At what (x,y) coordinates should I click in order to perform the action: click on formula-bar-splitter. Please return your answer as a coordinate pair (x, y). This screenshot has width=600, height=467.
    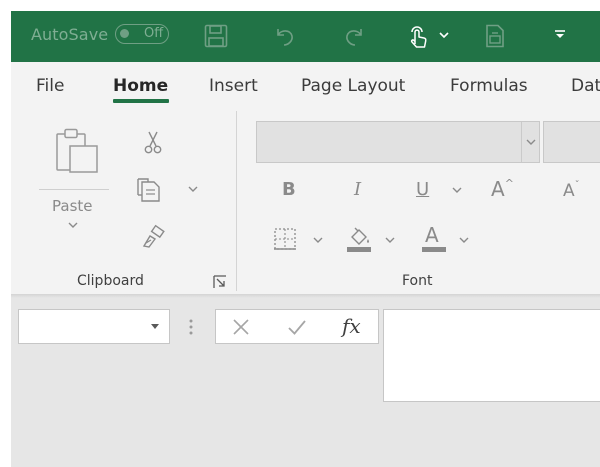
    Looking at the image, I should click on (191, 327).